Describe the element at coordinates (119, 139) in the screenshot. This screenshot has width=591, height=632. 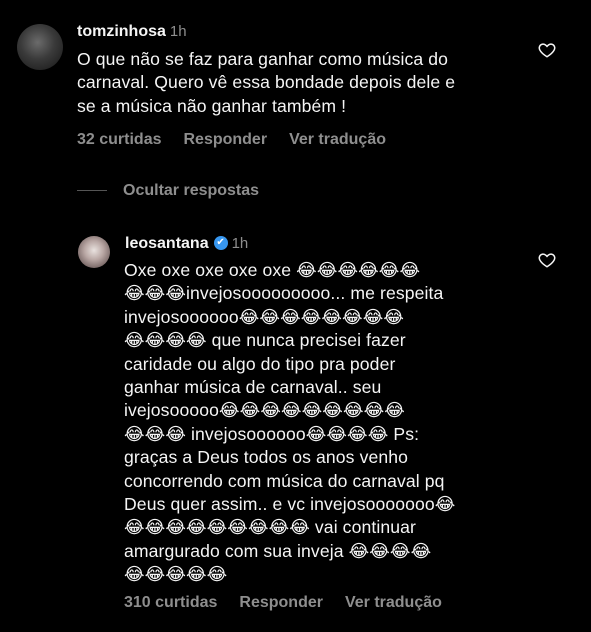
I see `likes-count: 32 curtidas` at that location.